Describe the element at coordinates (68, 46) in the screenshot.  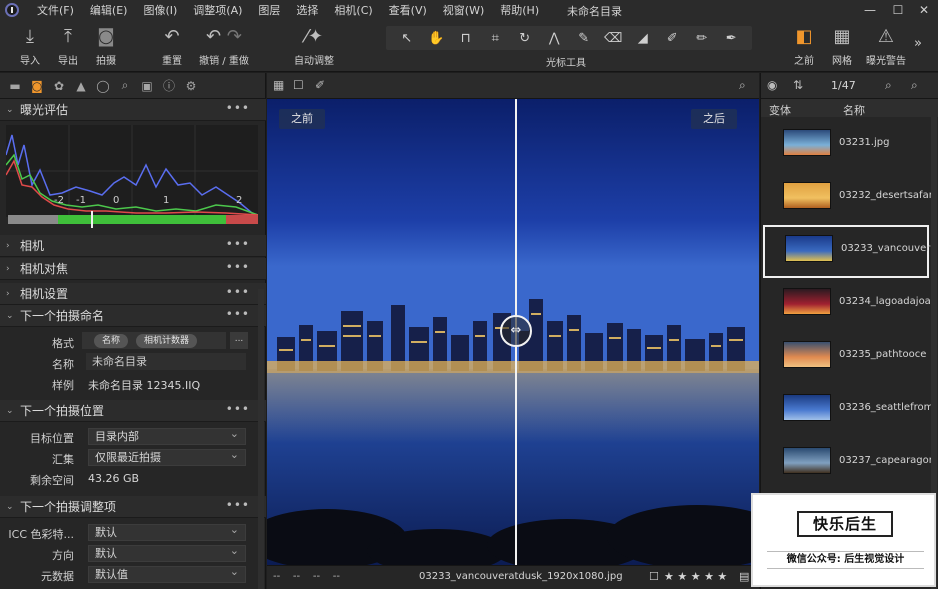
I see `export-button: ⤒ 导出` at that location.